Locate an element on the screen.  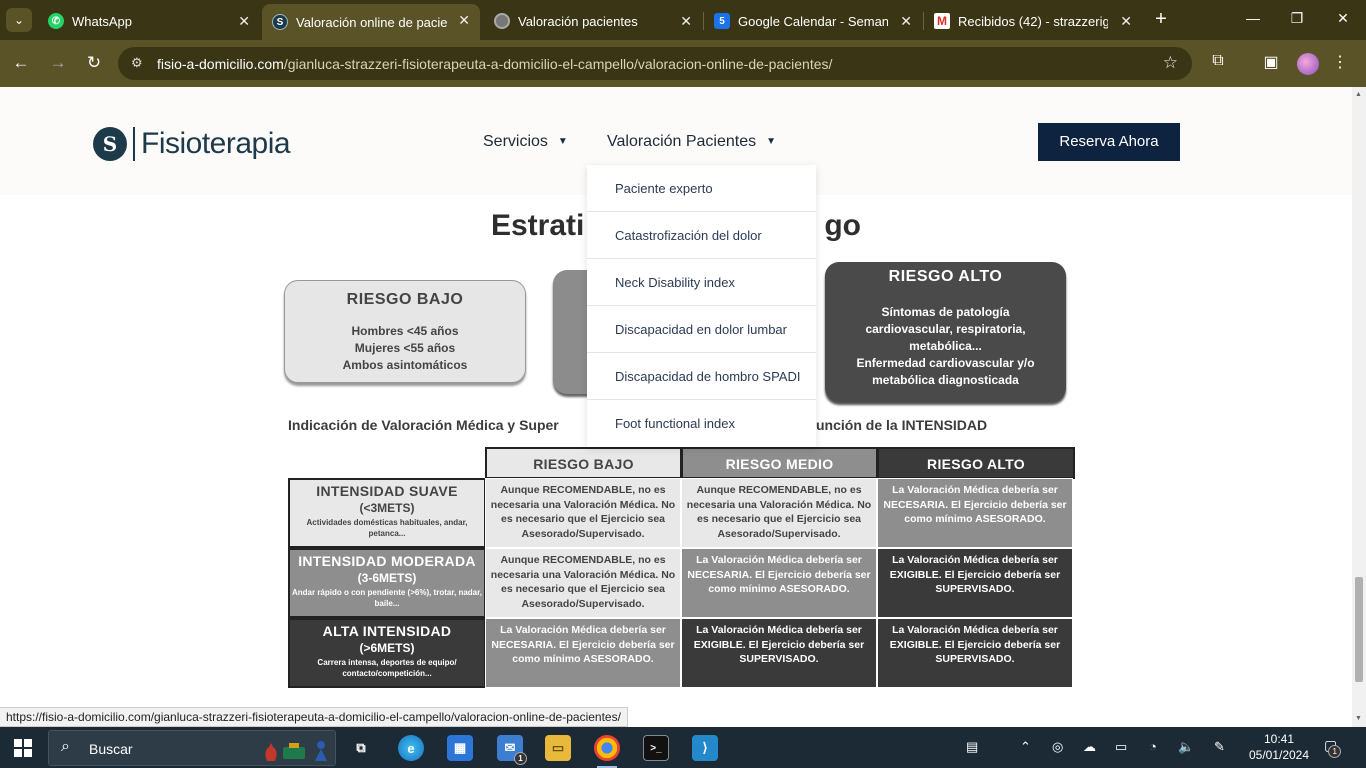
notification-center-icon: ▢1 is located at coordinates (1333, 747).